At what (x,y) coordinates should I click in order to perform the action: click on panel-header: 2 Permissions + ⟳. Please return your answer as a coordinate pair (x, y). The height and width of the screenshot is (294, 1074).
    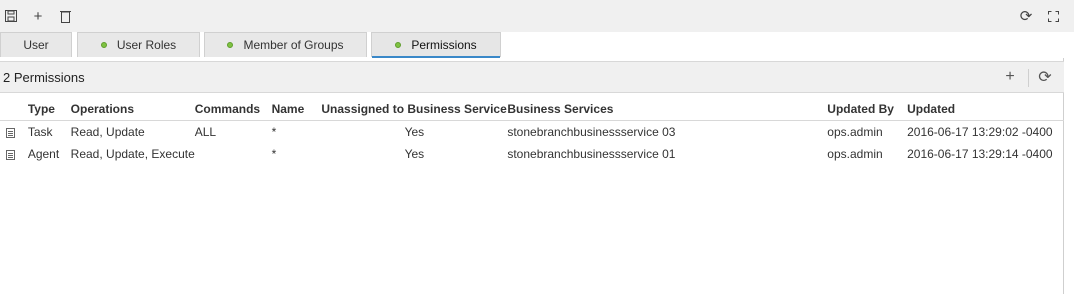
    Looking at the image, I should click on (532, 77).